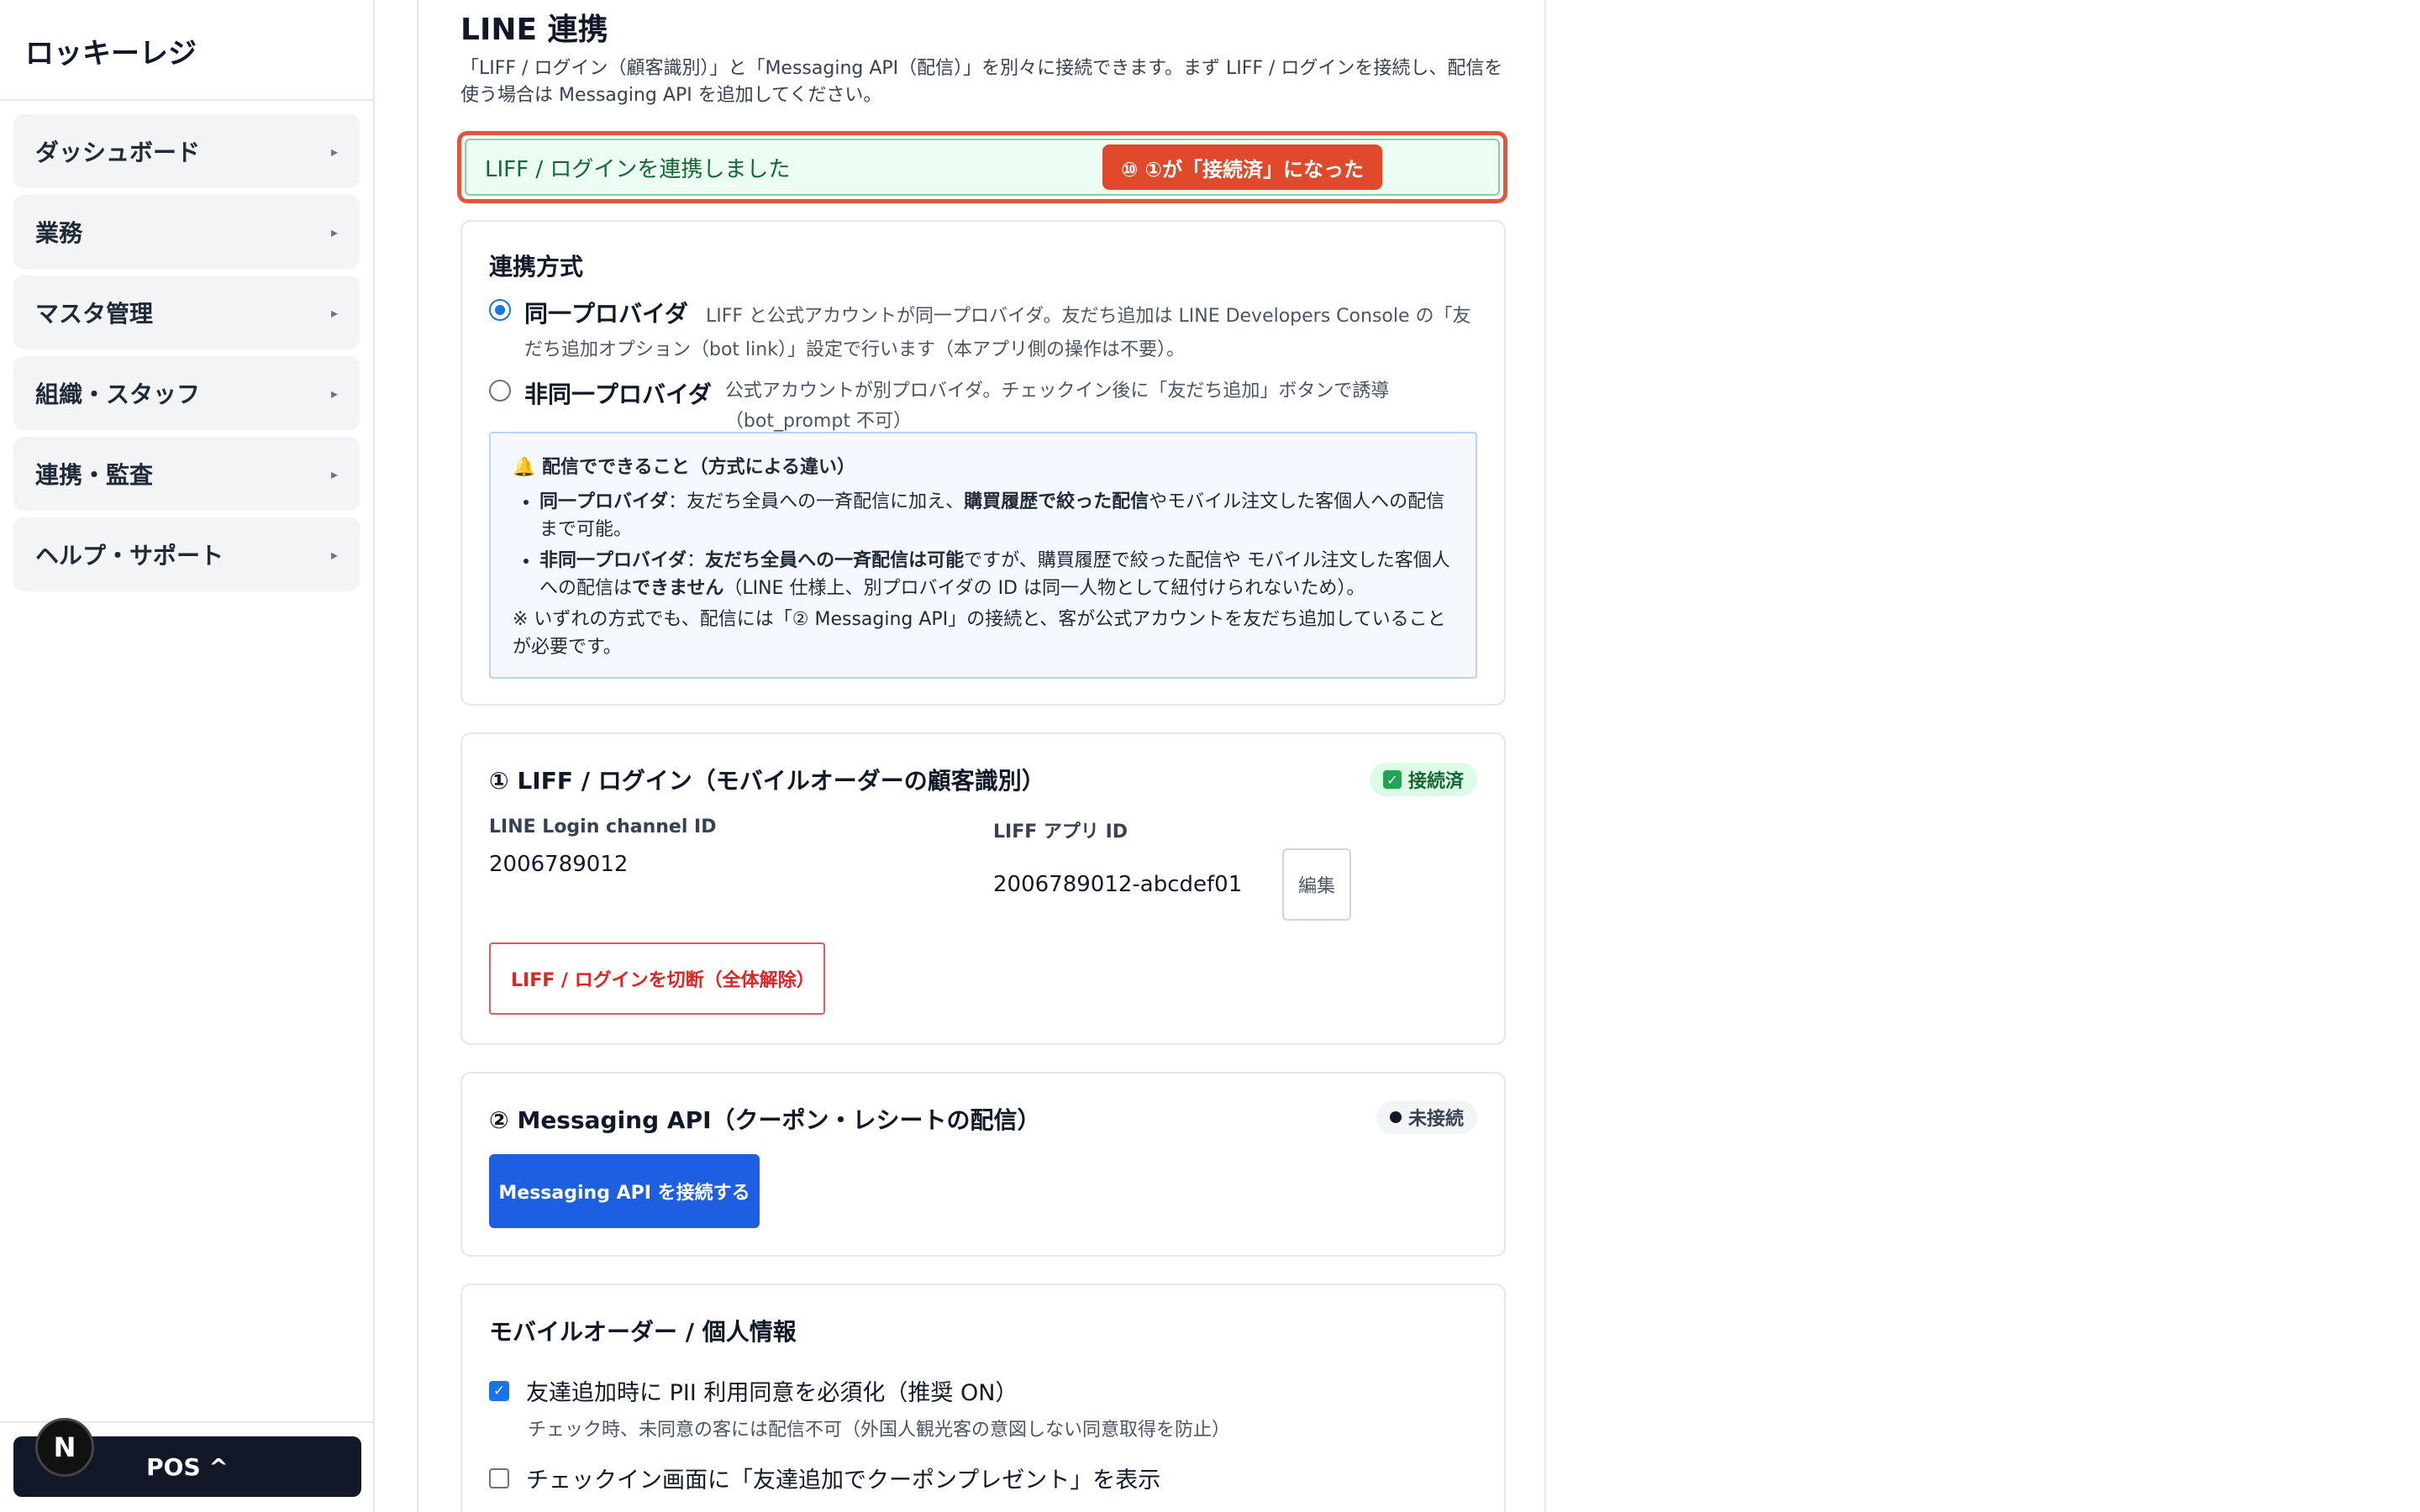 This screenshot has height=1512, width=2420. Describe the element at coordinates (559, 864) in the screenshot. I see `channel-id-value: 2006789012` at that location.